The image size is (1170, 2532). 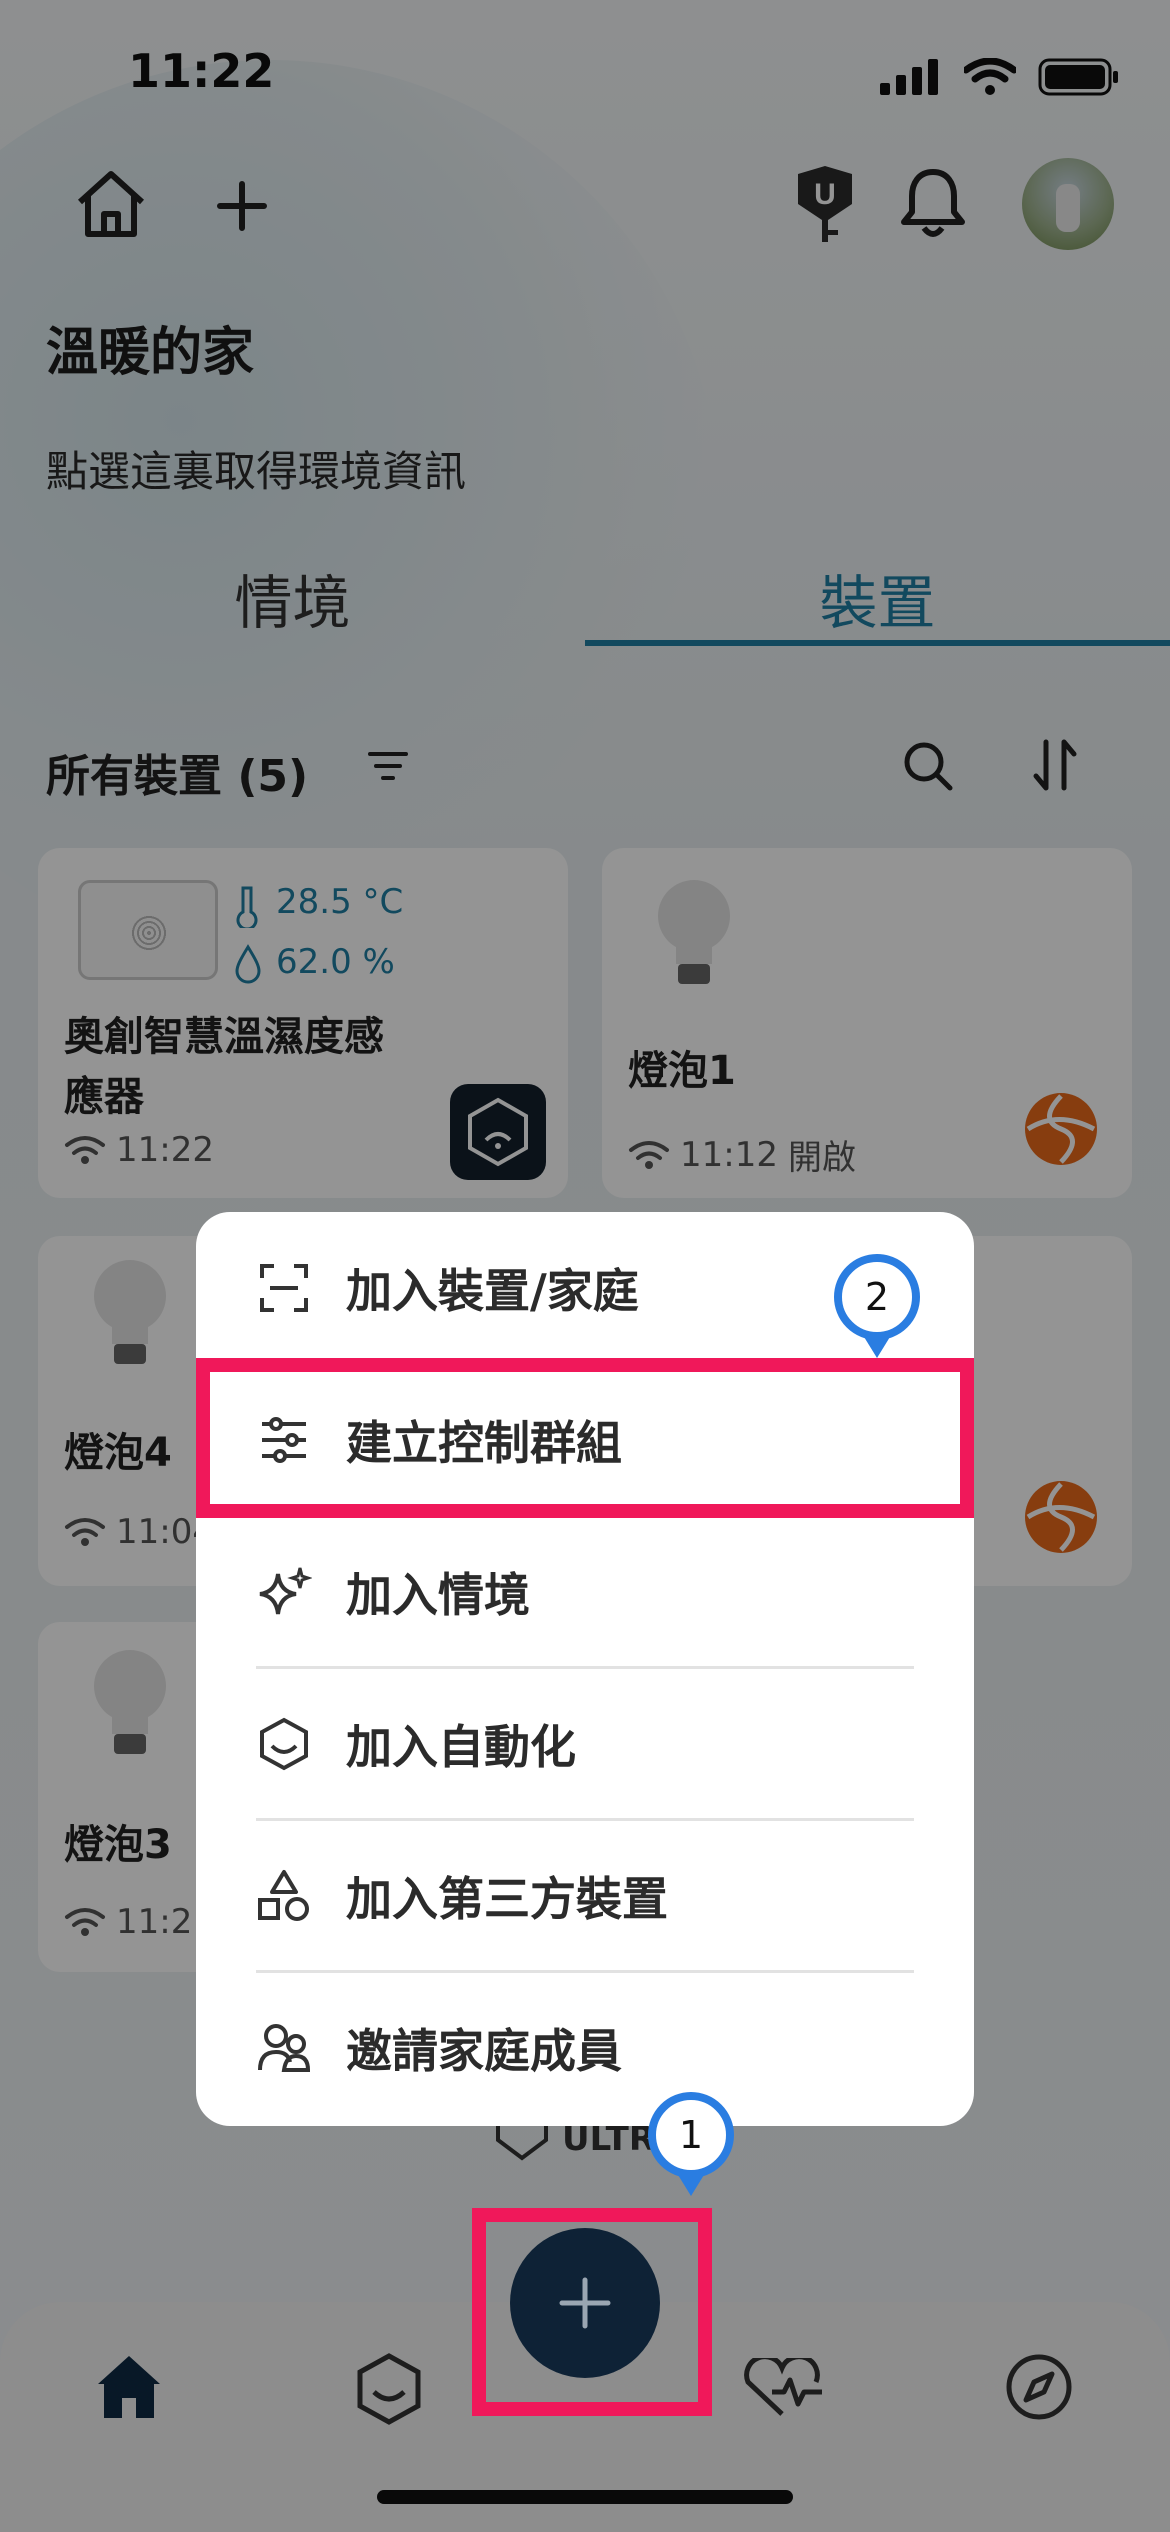 I want to click on step-marker-2: 2, so click(x=877, y=1297).